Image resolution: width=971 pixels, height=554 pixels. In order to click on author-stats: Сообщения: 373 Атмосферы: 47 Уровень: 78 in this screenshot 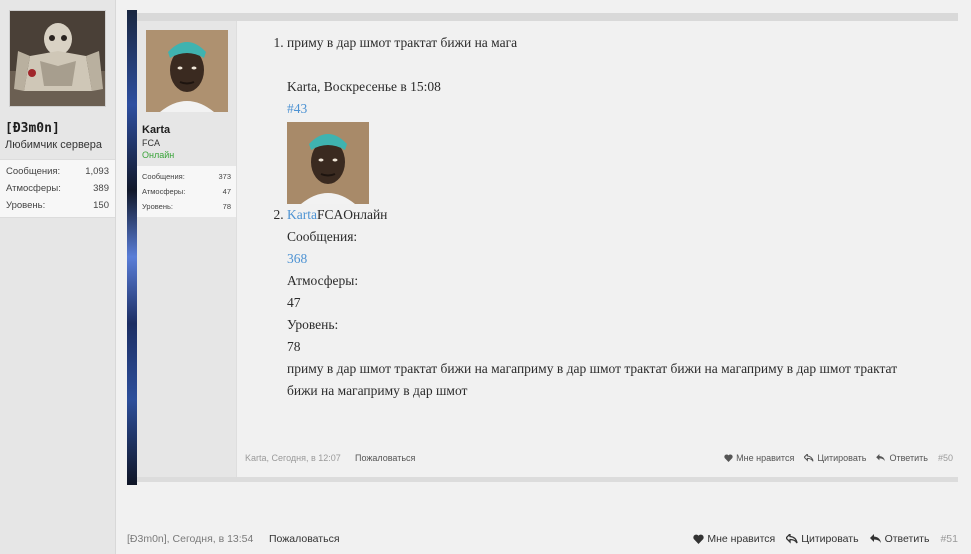, I will do `click(186, 191)`.